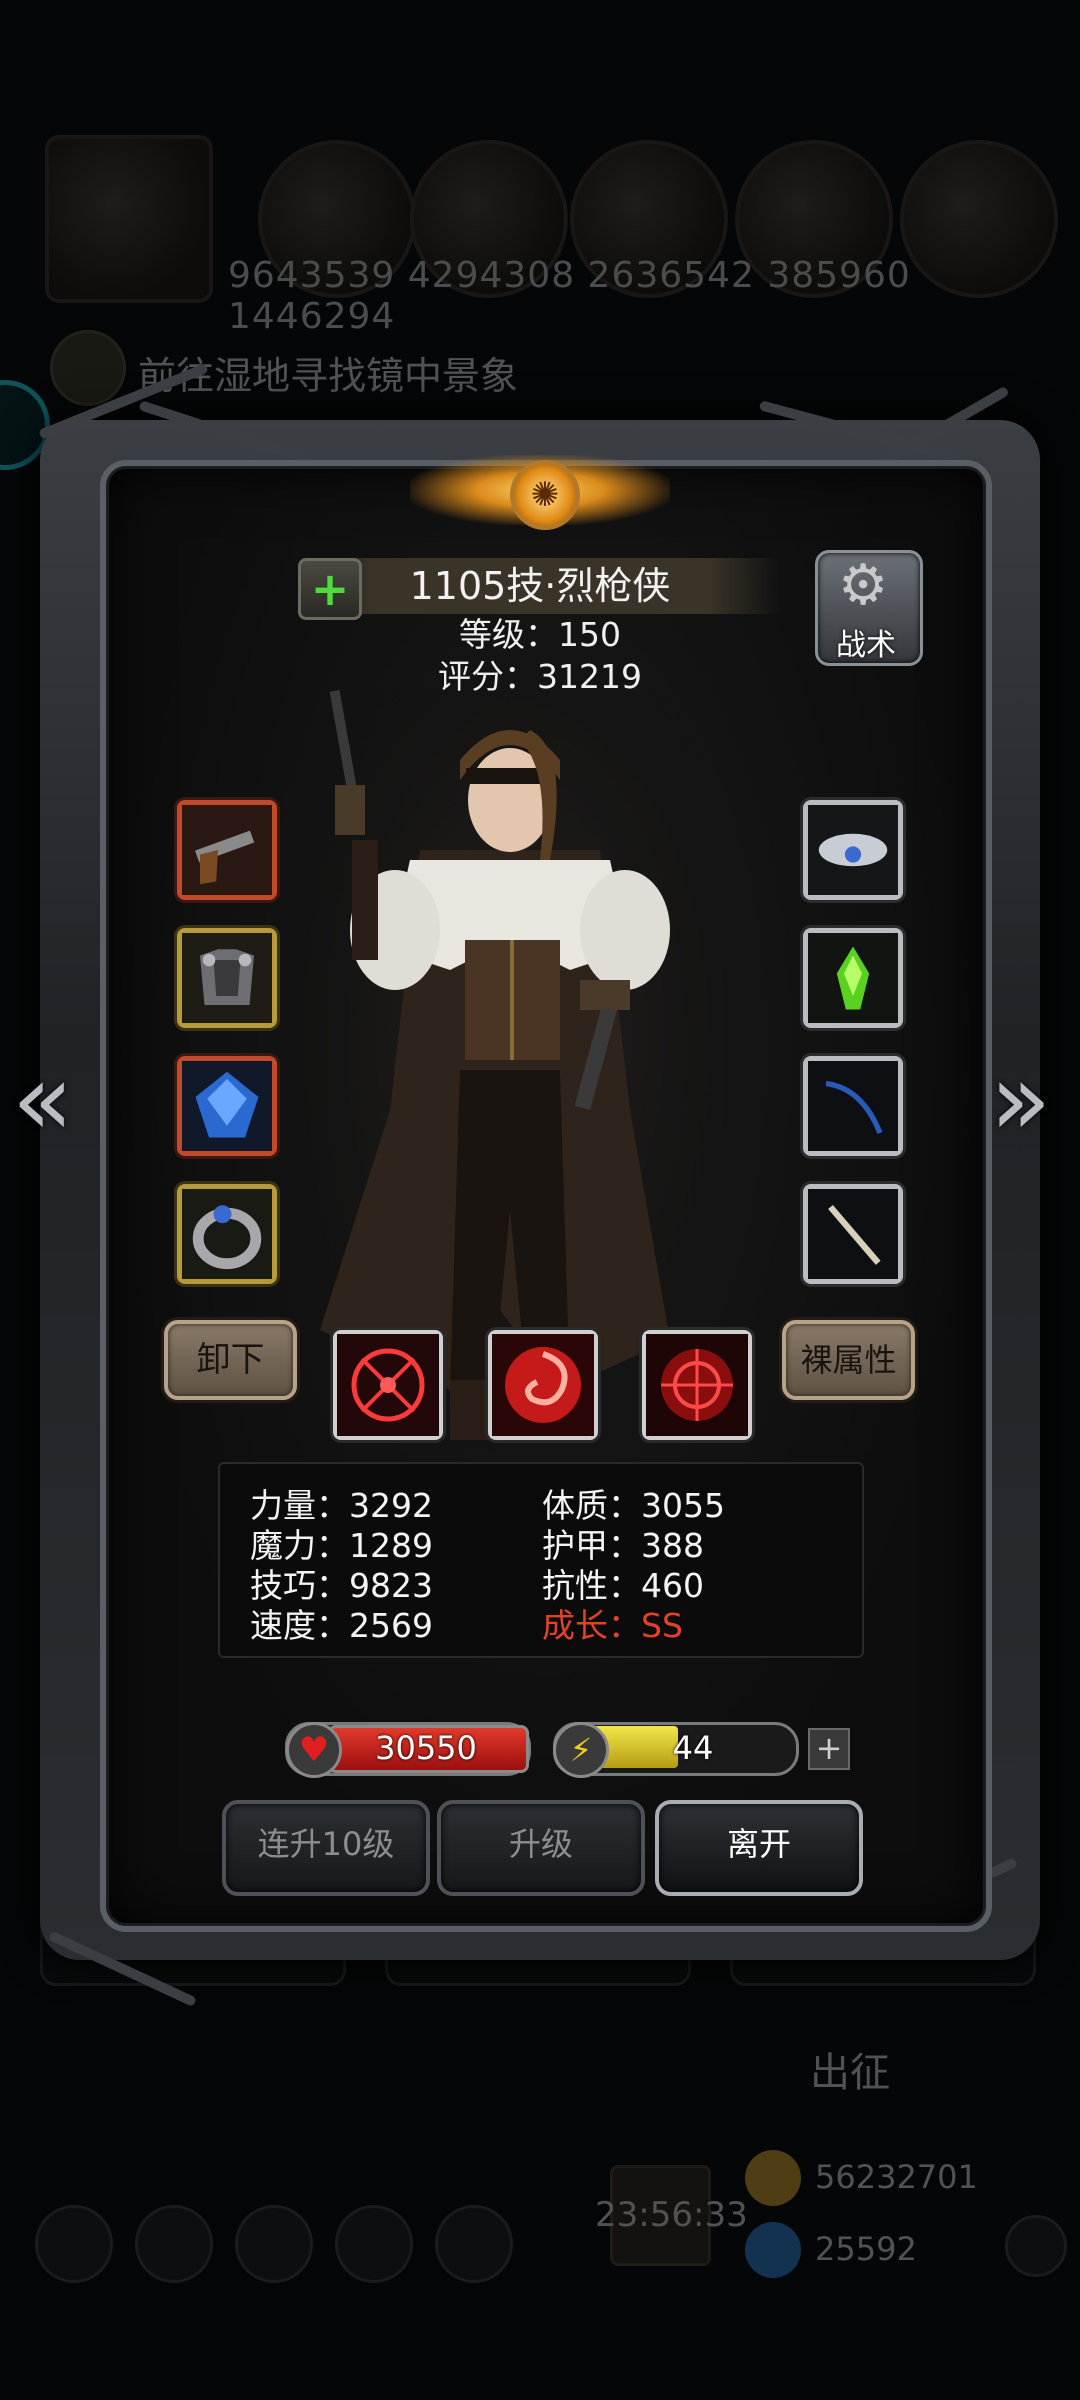 The image size is (1080, 2400). I want to click on equip-slot-ring, so click(227, 1234).